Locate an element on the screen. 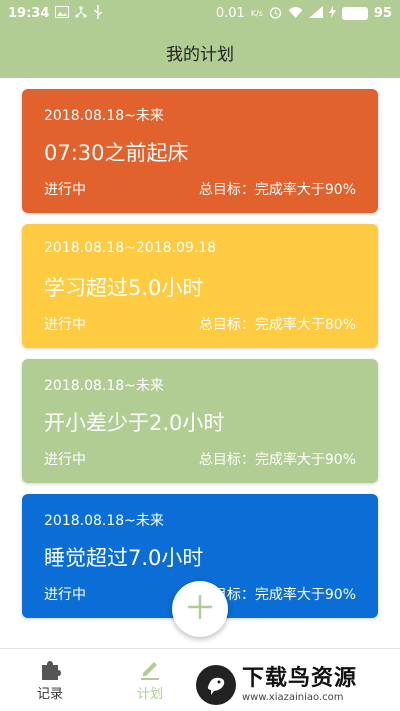  alarm-icon is located at coordinates (275, 13).